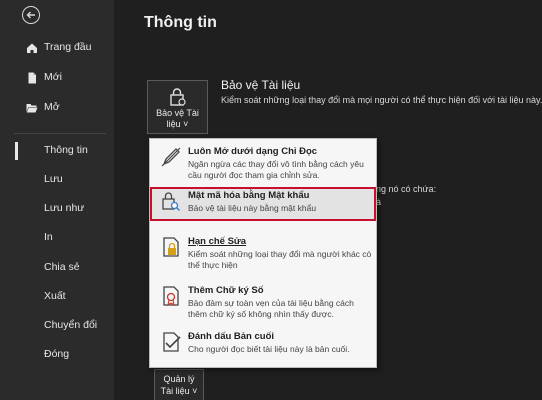  What do you see at coordinates (226, 290) in the screenshot?
I see `menu-item-title: Thêm Chữ ký Số` at bounding box center [226, 290].